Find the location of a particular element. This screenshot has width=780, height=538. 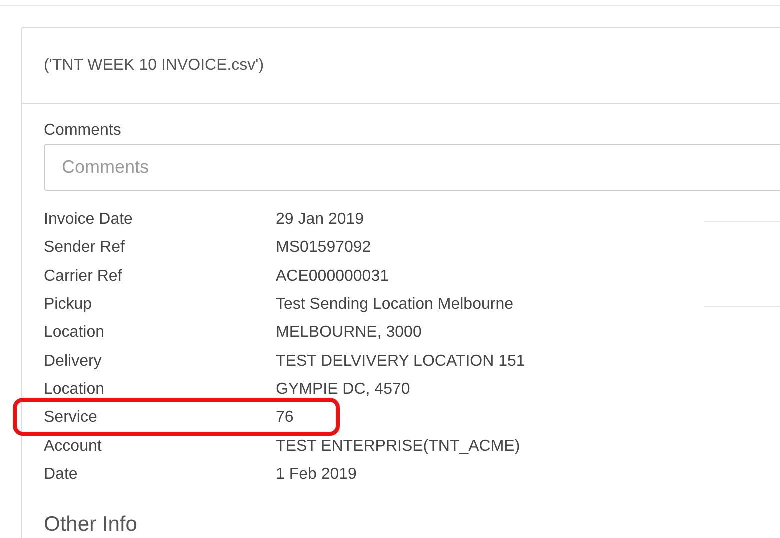

detail-label: Sender Ref is located at coordinates (85, 248).